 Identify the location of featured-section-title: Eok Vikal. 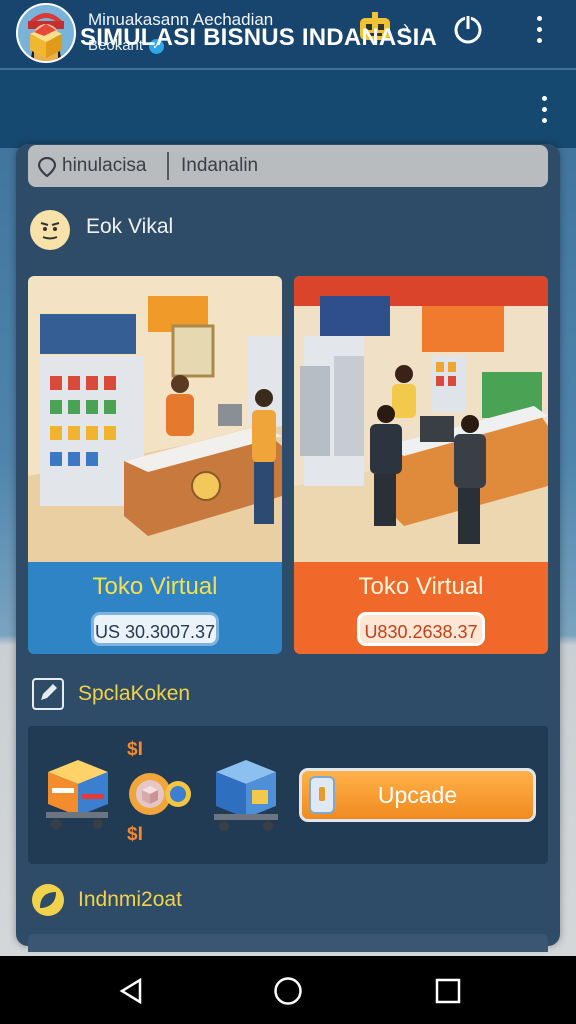
(130, 226).